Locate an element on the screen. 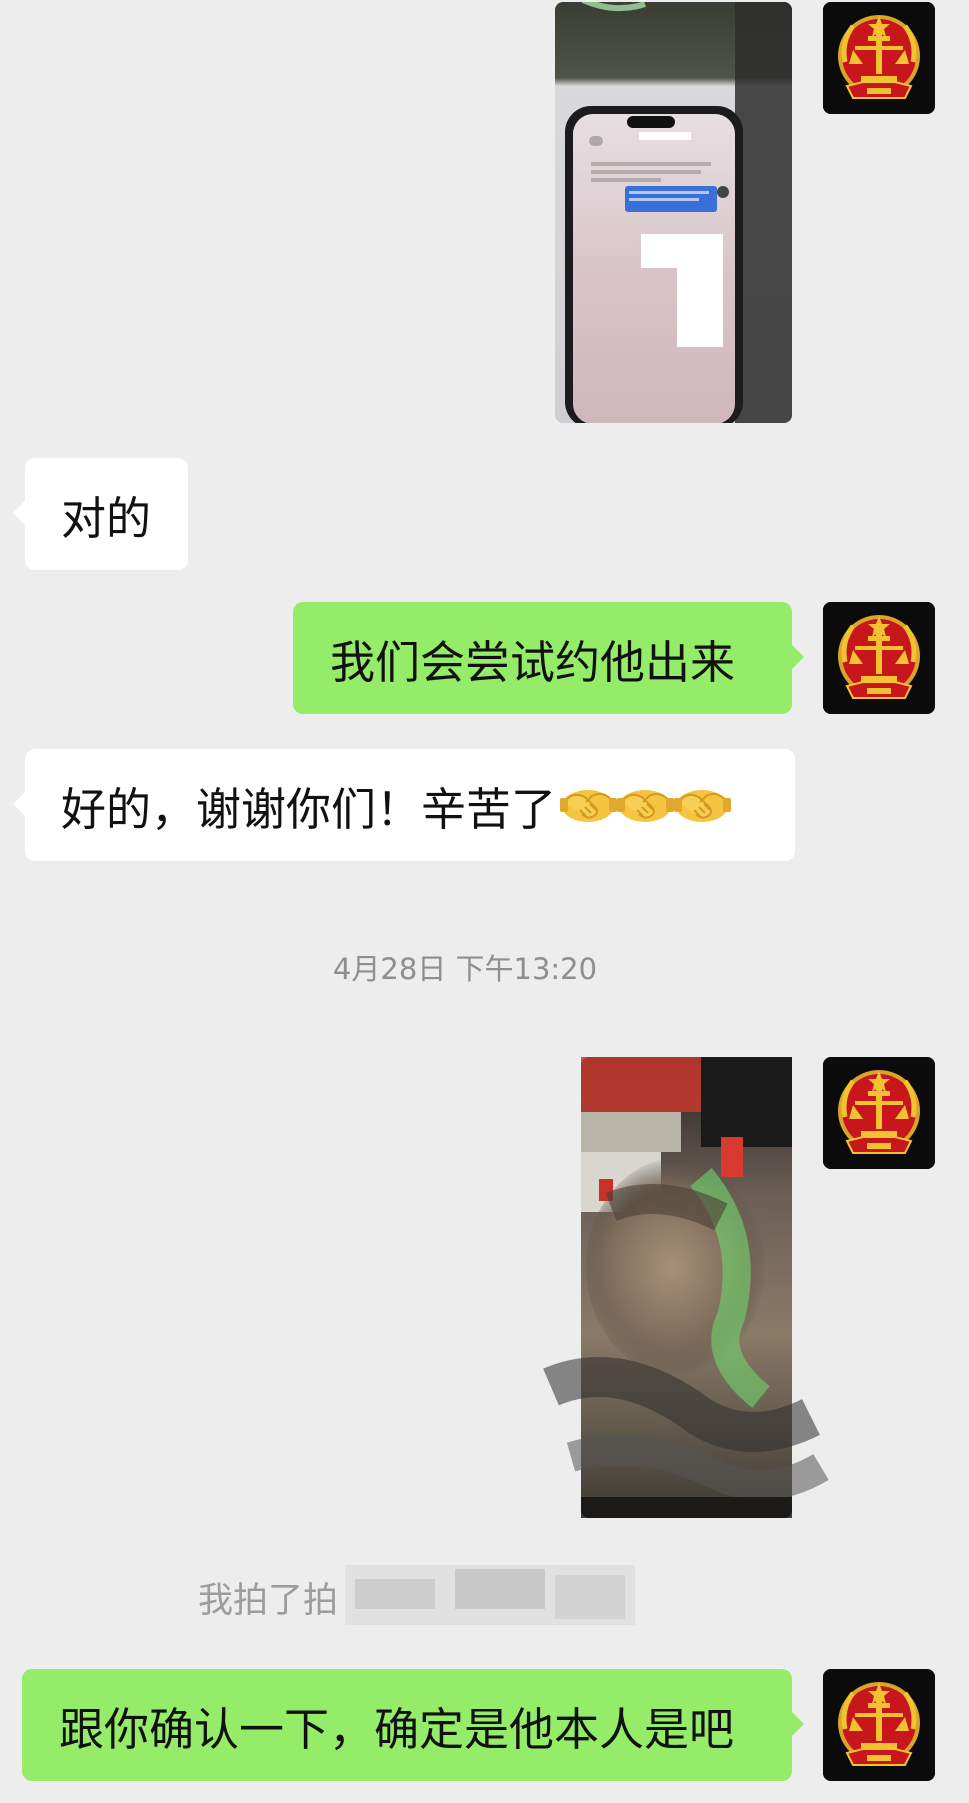  message-bubble-received: 对的 is located at coordinates (100, 514).